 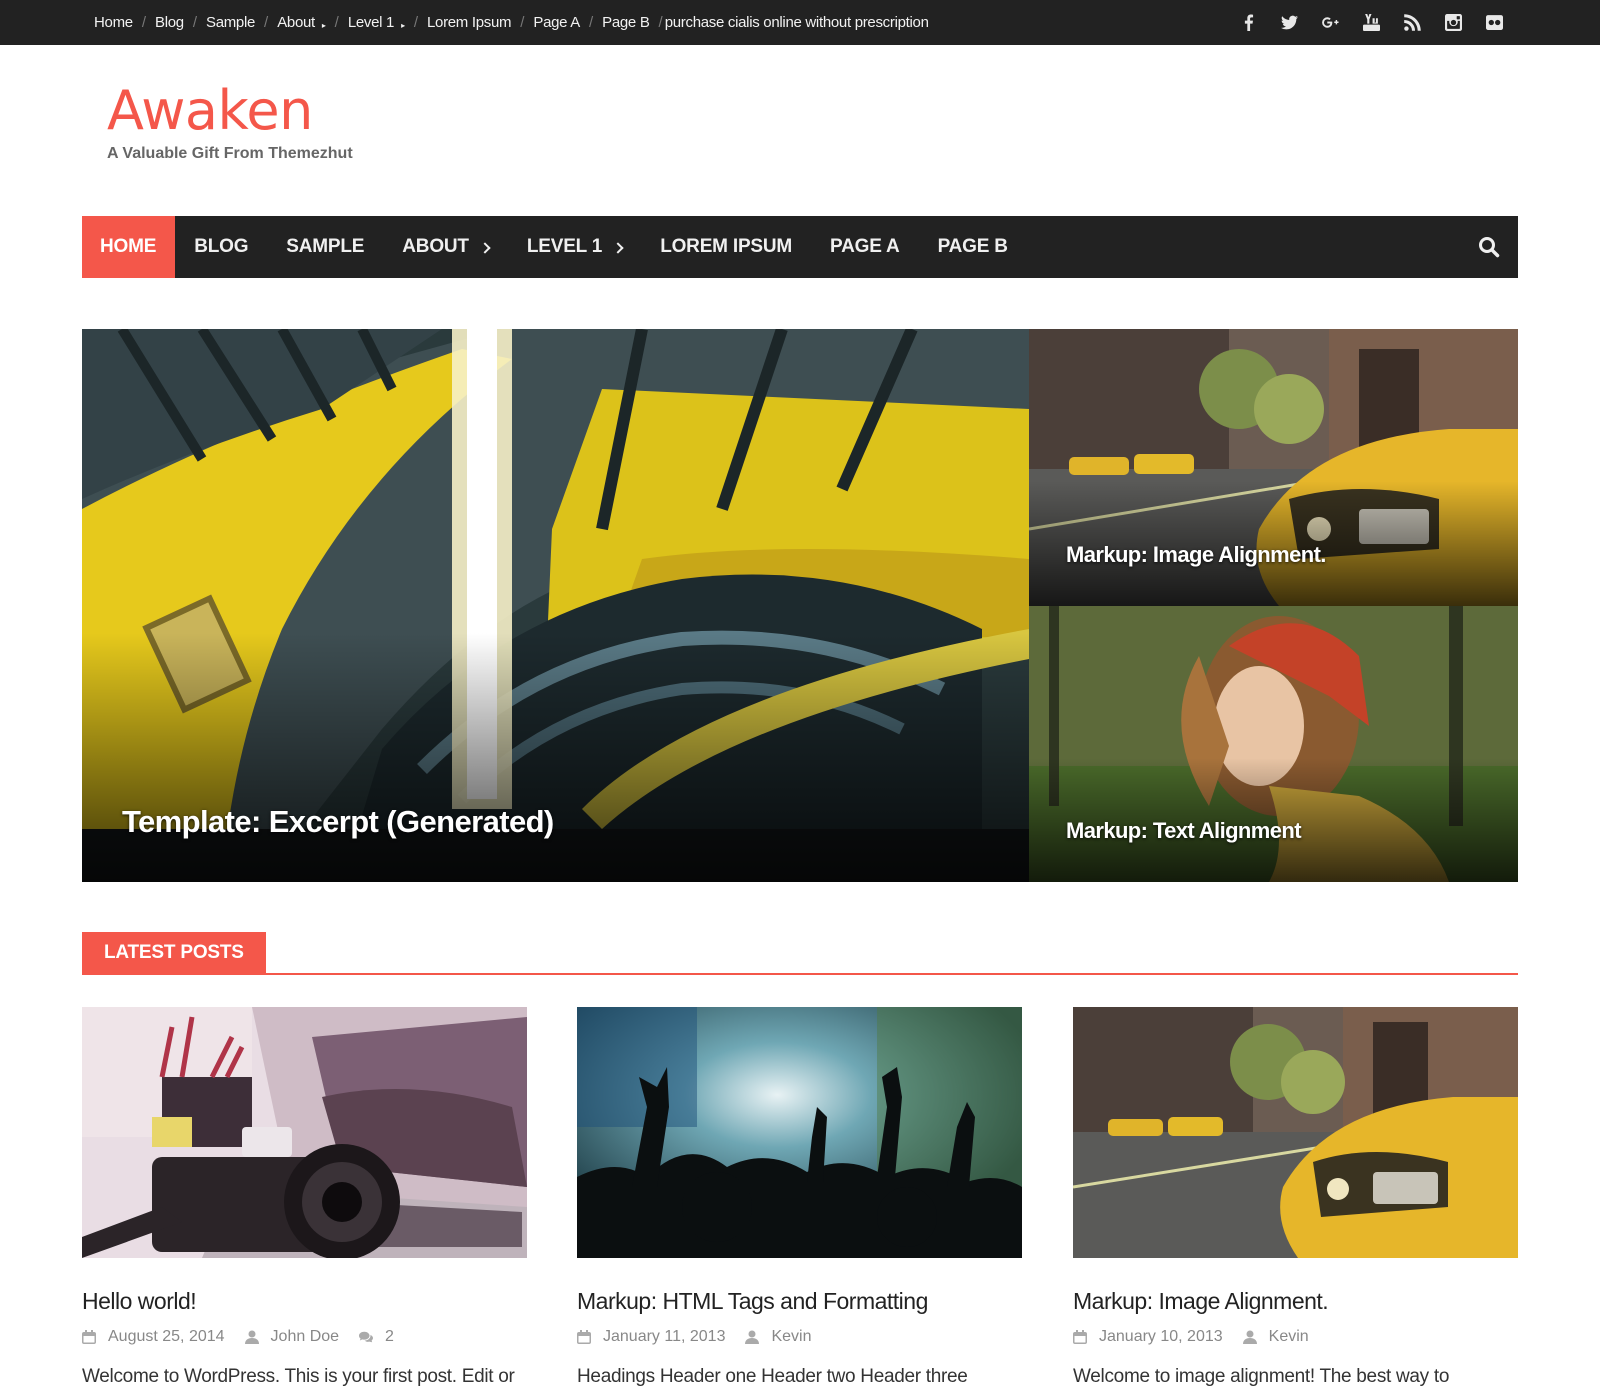 I want to click on top-menu-label: Home, so click(x=113, y=22).